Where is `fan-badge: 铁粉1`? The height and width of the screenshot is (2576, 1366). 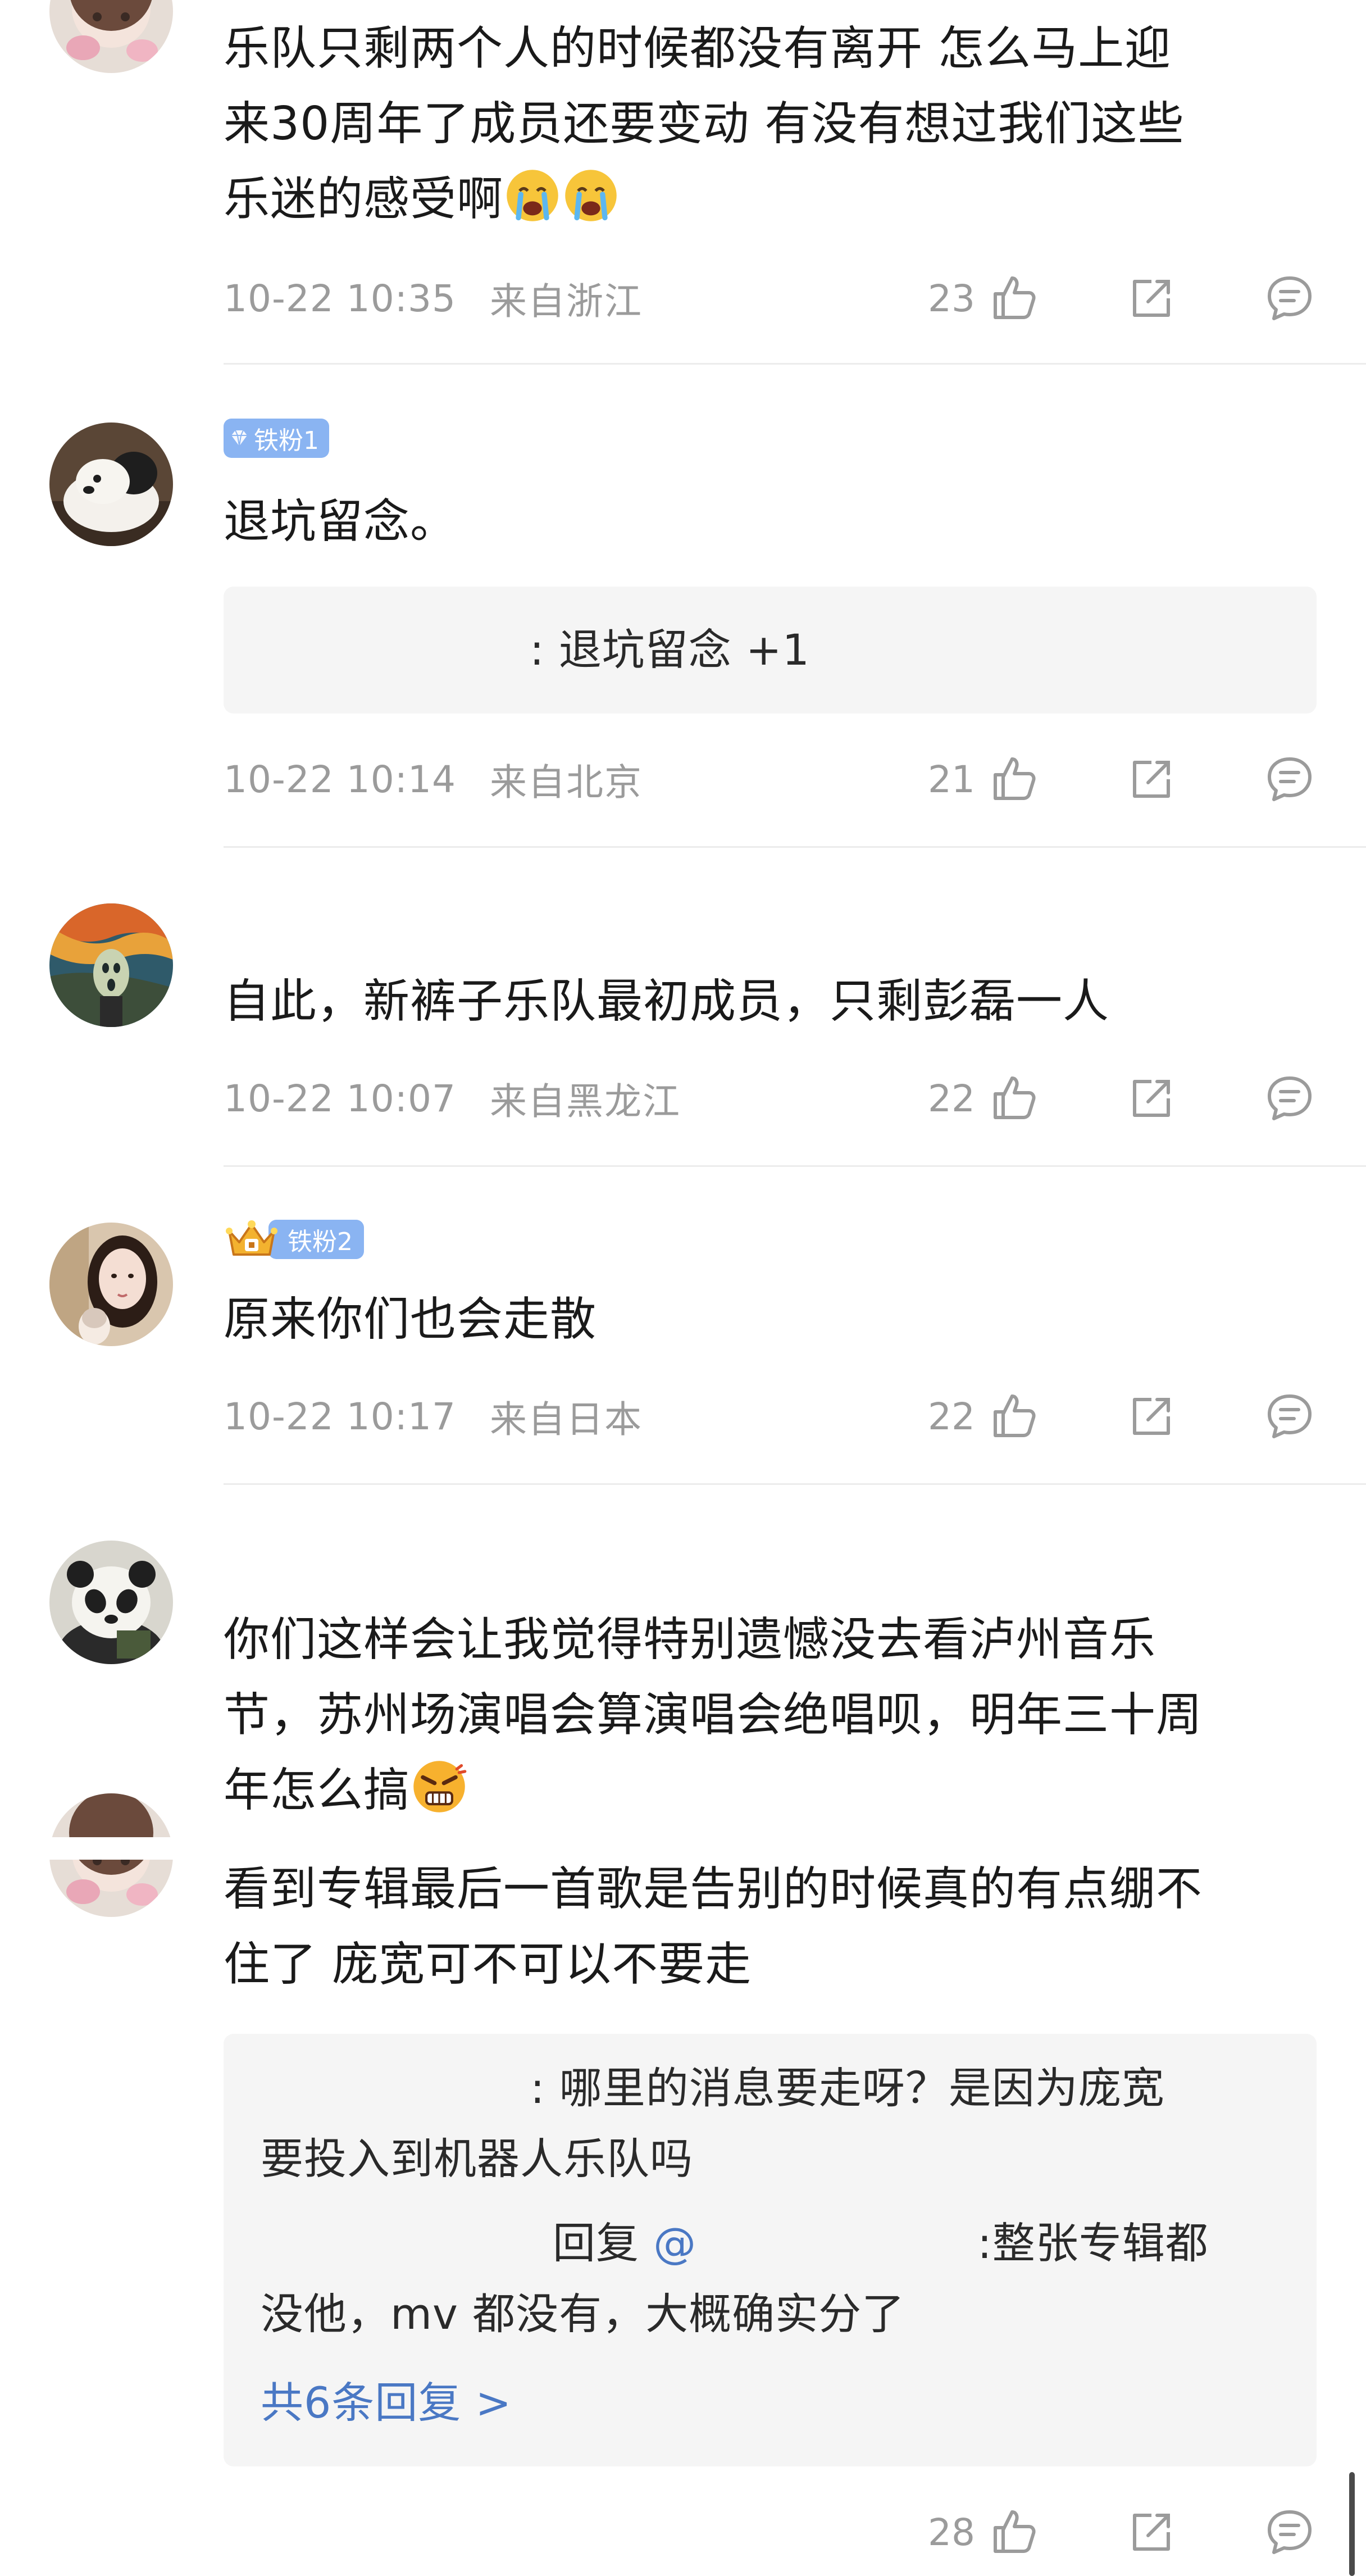 fan-badge: 铁粉1 is located at coordinates (276, 438).